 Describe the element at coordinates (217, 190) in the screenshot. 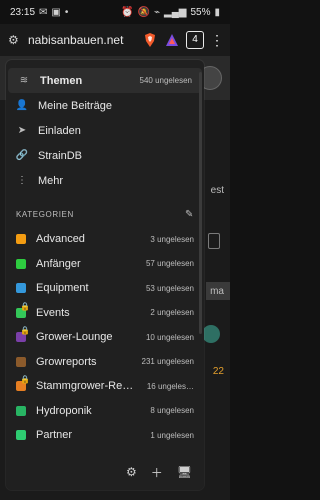

I see `background-snippet: est` at that location.